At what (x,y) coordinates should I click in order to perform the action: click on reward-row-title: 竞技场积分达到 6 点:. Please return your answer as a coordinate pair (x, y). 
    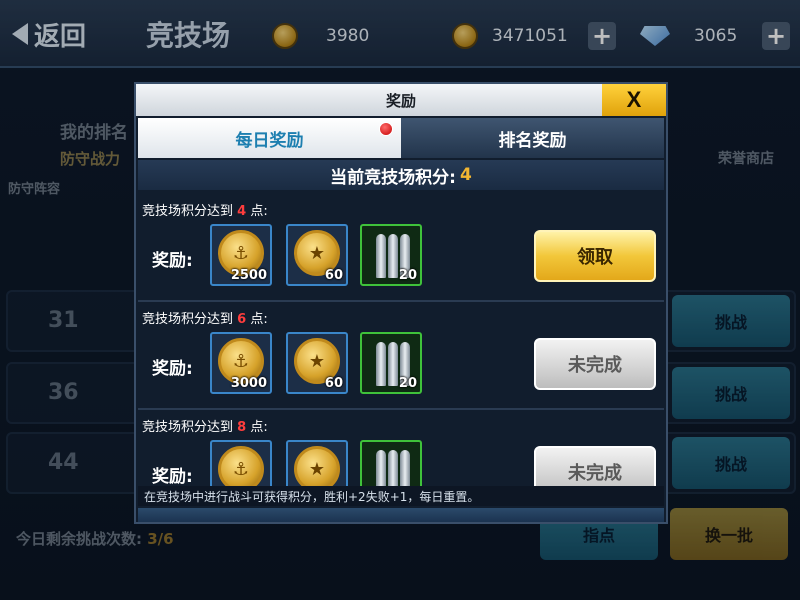
    Looking at the image, I should click on (205, 317).